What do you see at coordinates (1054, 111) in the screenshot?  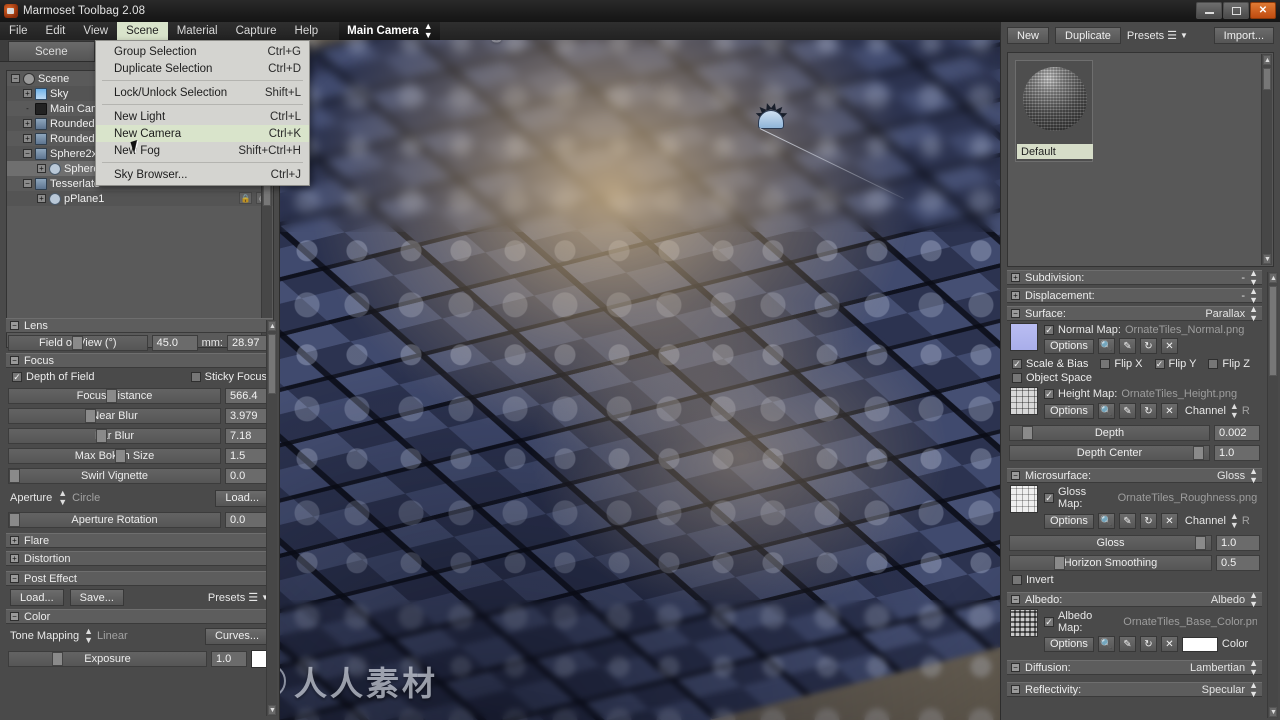 I see `material-item-default: Default` at bounding box center [1054, 111].